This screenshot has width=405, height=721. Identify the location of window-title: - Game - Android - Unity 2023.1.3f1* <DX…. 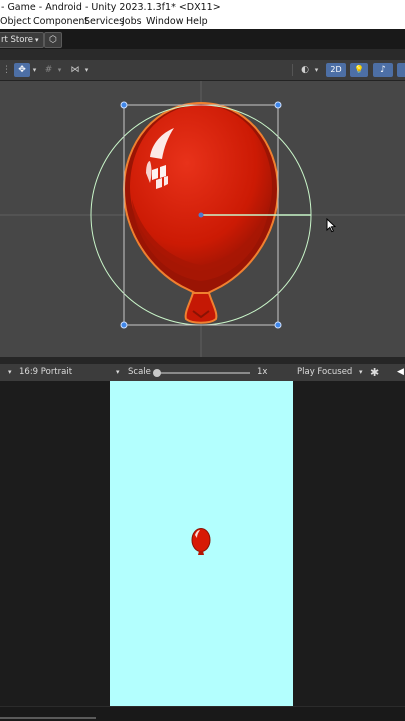
(111, 7).